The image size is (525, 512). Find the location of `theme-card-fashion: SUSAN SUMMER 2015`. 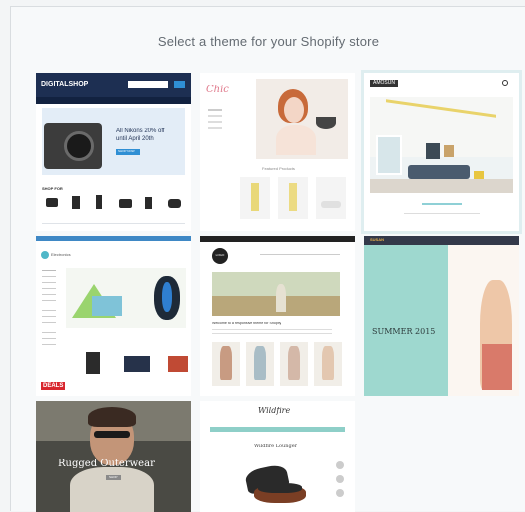

theme-card-fashion: SUSAN SUMMER 2015 is located at coordinates (441, 316).